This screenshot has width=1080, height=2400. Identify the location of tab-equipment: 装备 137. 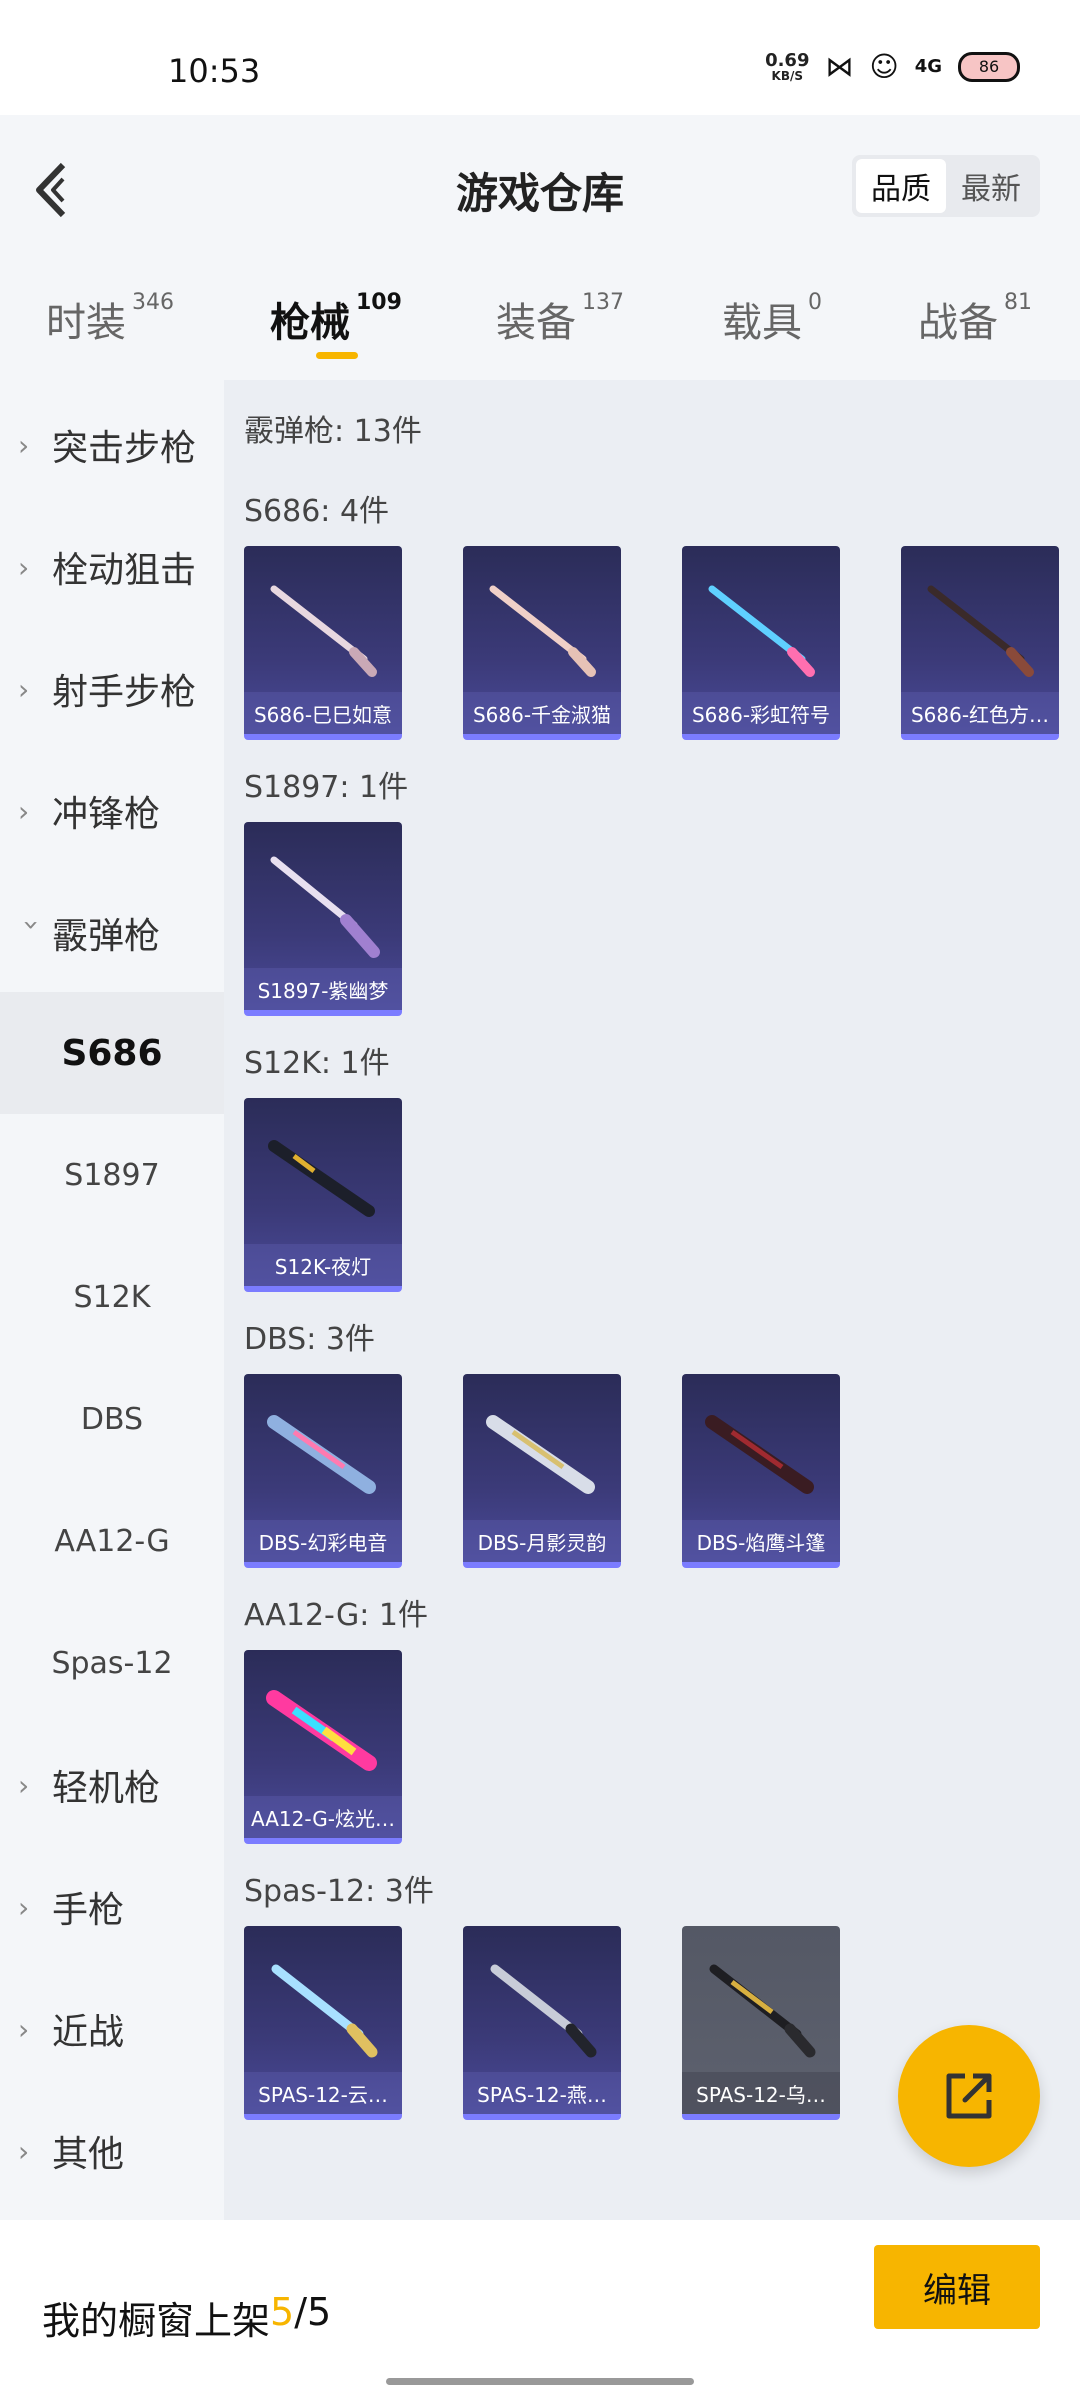
(560, 319).